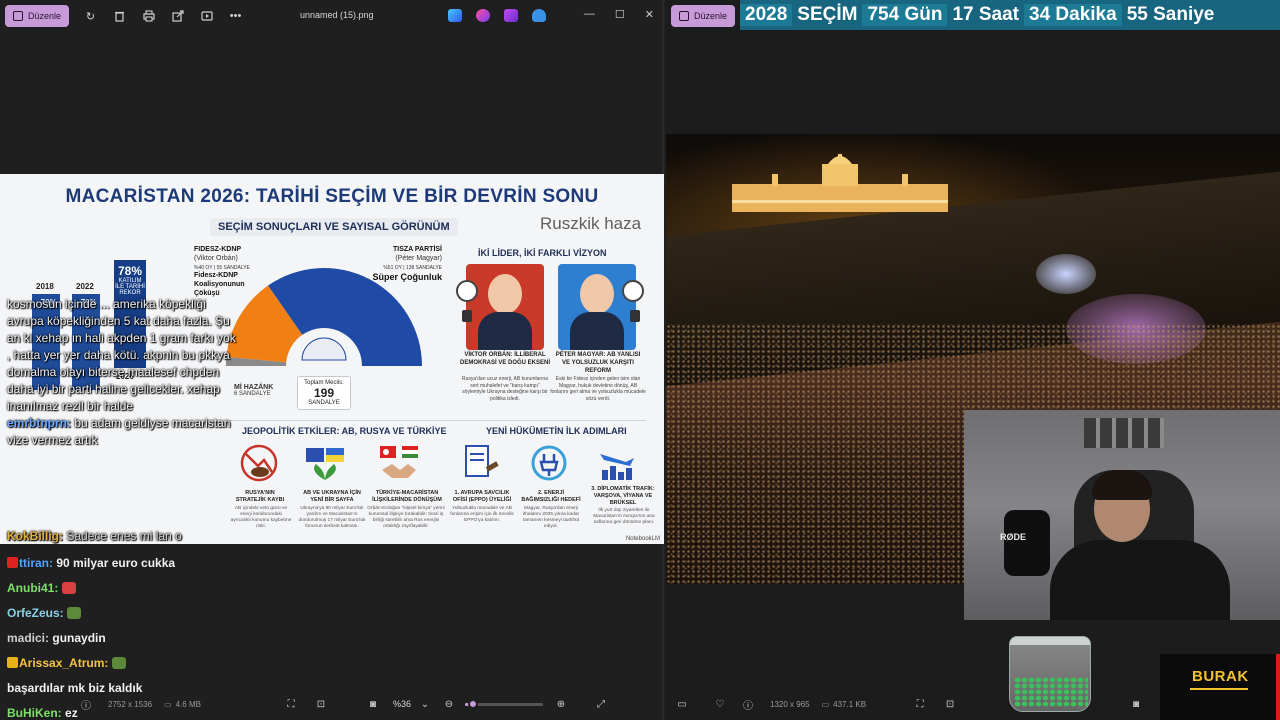  What do you see at coordinates (130, 271) in the screenshot?
I see `turnout-record-pct: 78%` at bounding box center [130, 271].